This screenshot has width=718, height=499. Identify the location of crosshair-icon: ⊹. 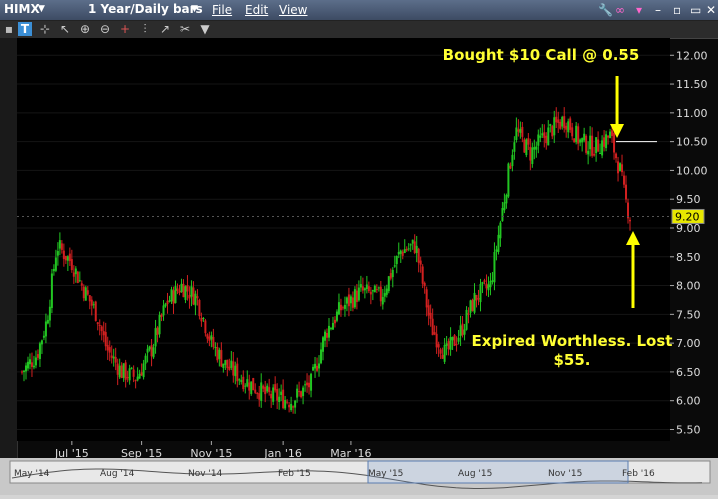
(45, 29).